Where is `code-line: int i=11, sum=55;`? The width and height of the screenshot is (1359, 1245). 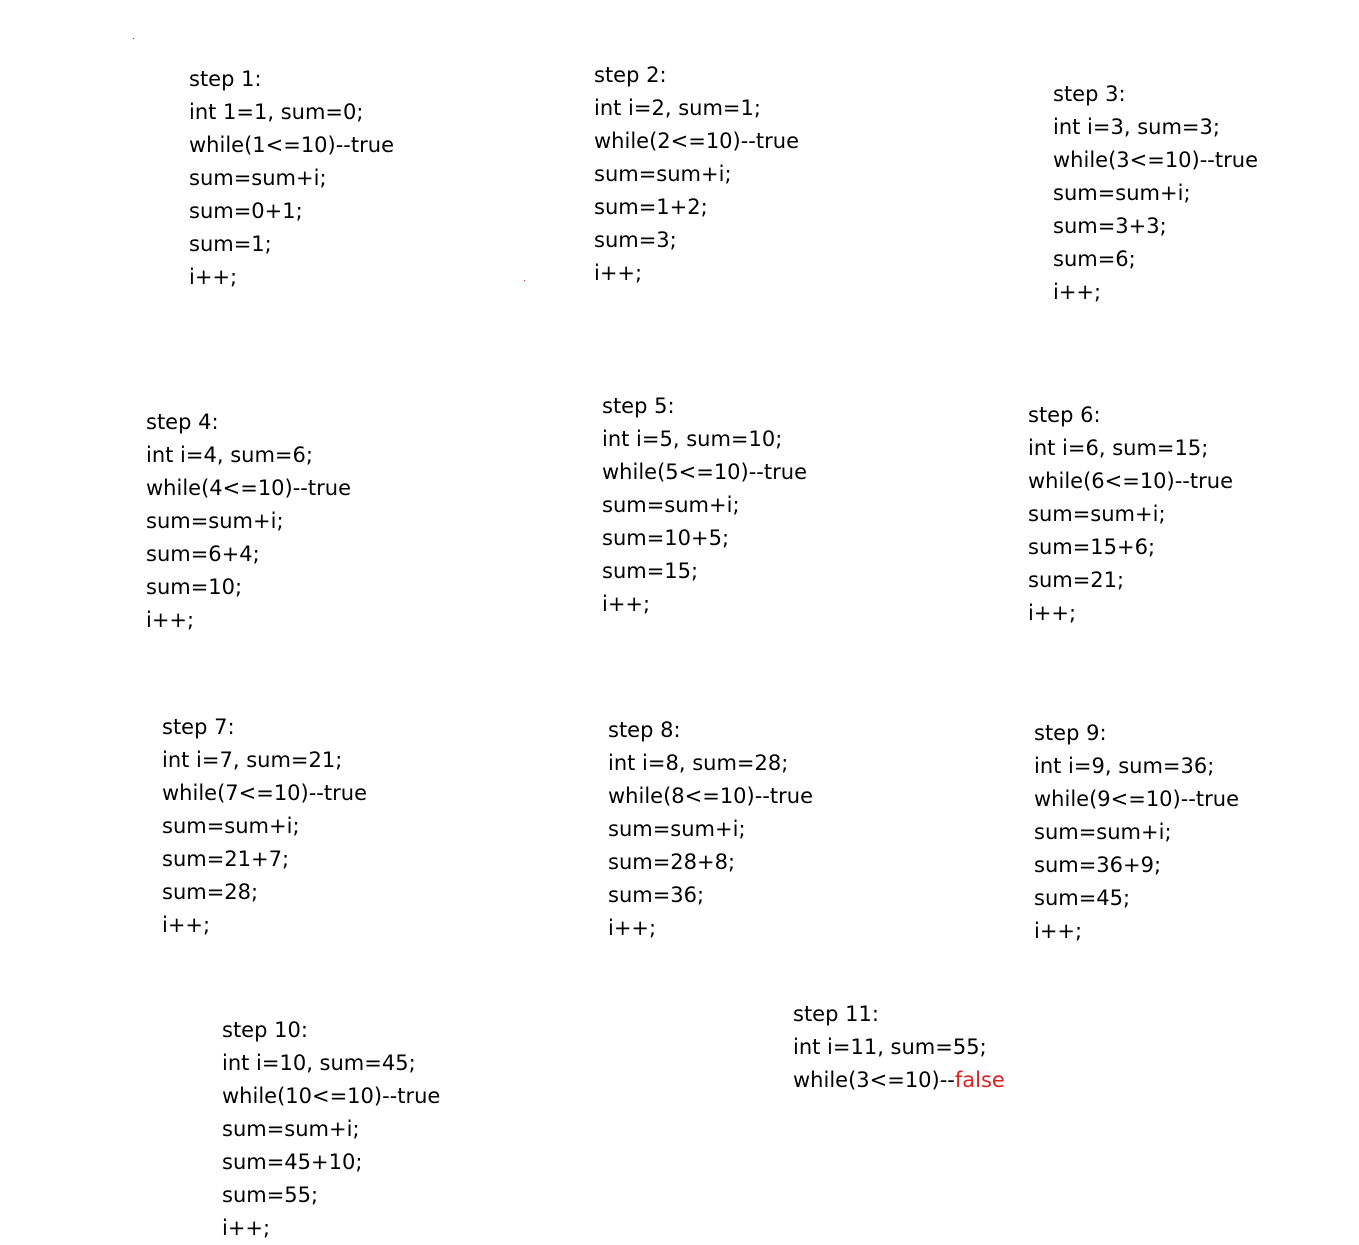 code-line: int i=11, sum=55; is located at coordinates (890, 1047).